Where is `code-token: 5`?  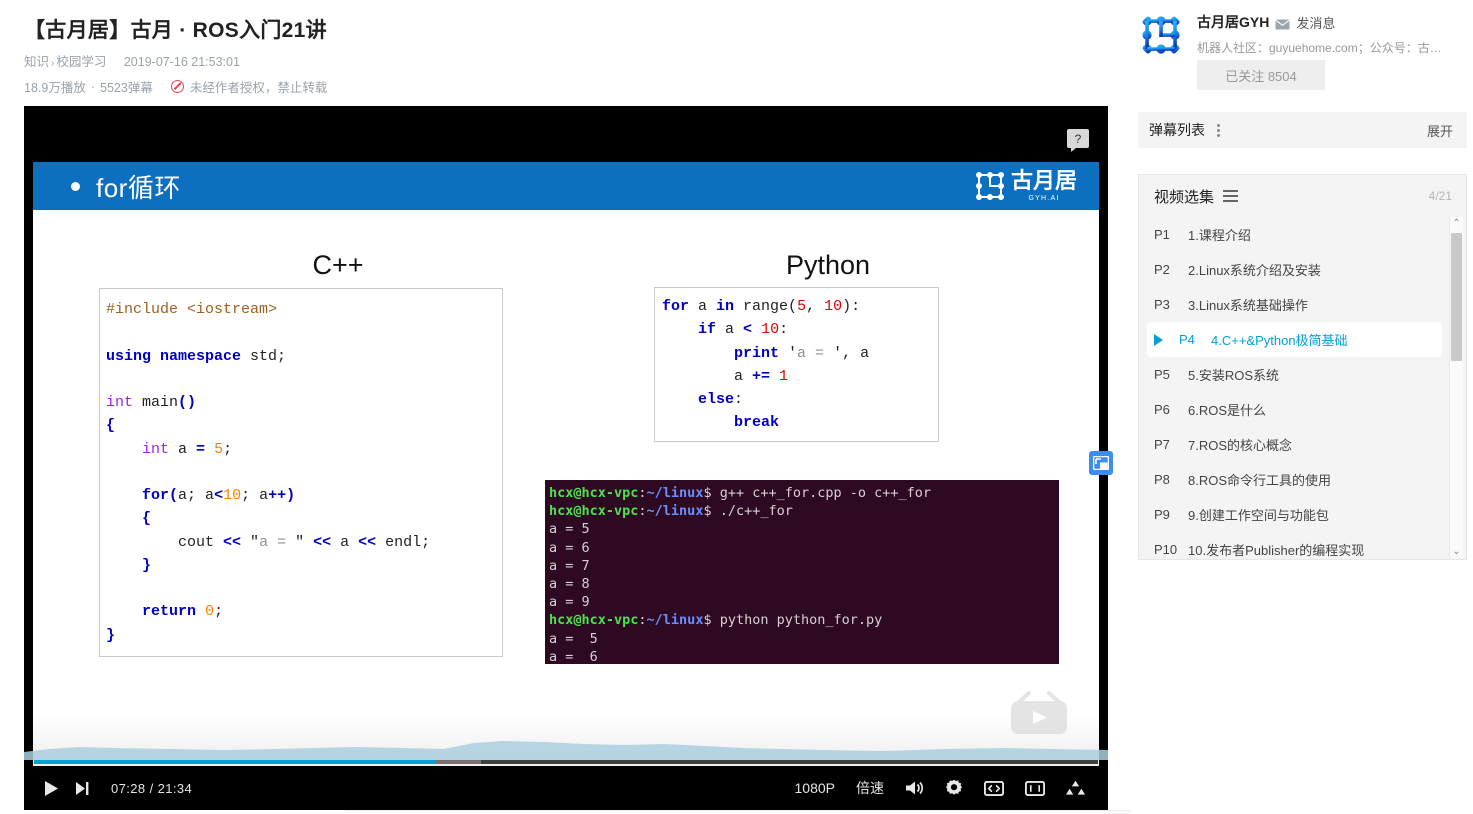 code-token: 5 is located at coordinates (219, 449).